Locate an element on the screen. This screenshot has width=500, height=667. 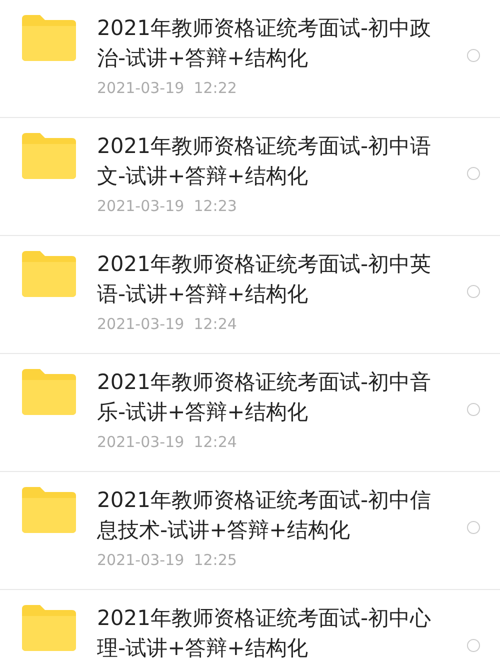
file-name: 2021年教师资格证统考面试-初中政治-试讲+答辩+结构化 is located at coordinates (267, 43).